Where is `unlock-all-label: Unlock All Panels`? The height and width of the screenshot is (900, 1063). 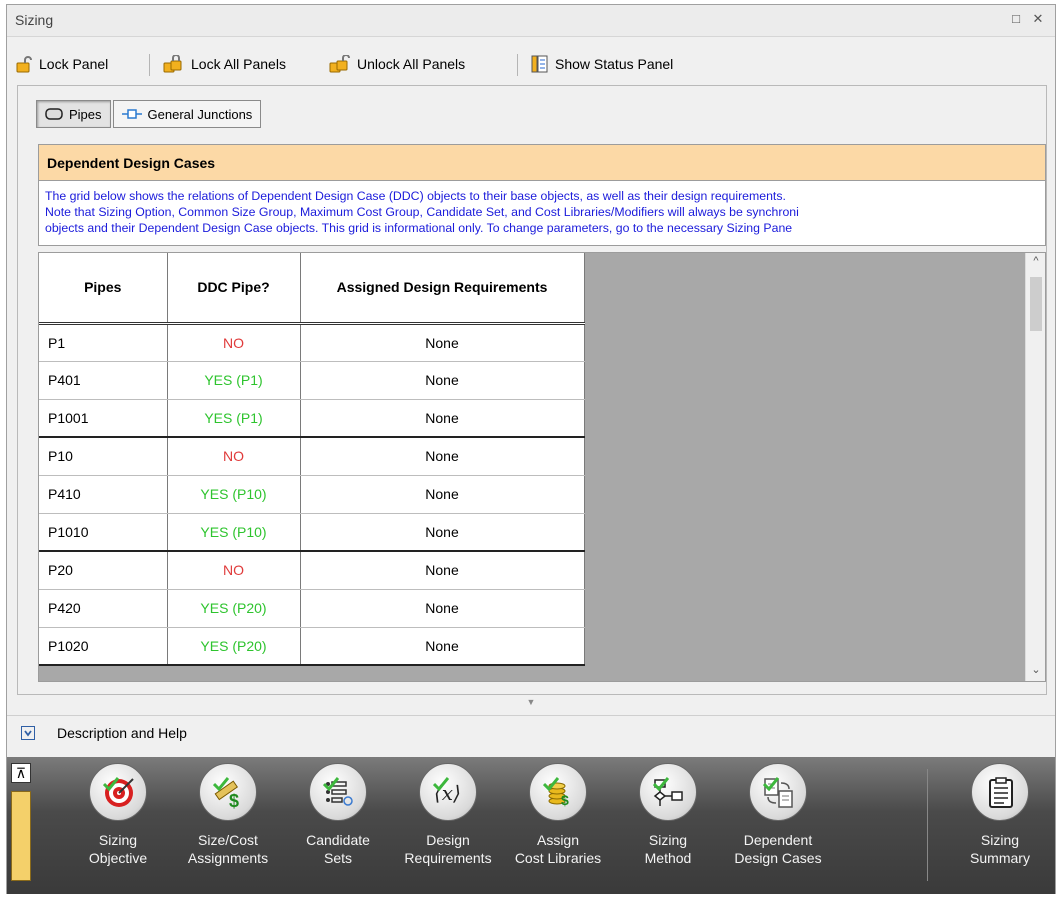
unlock-all-label: Unlock All Panels is located at coordinates (411, 64).